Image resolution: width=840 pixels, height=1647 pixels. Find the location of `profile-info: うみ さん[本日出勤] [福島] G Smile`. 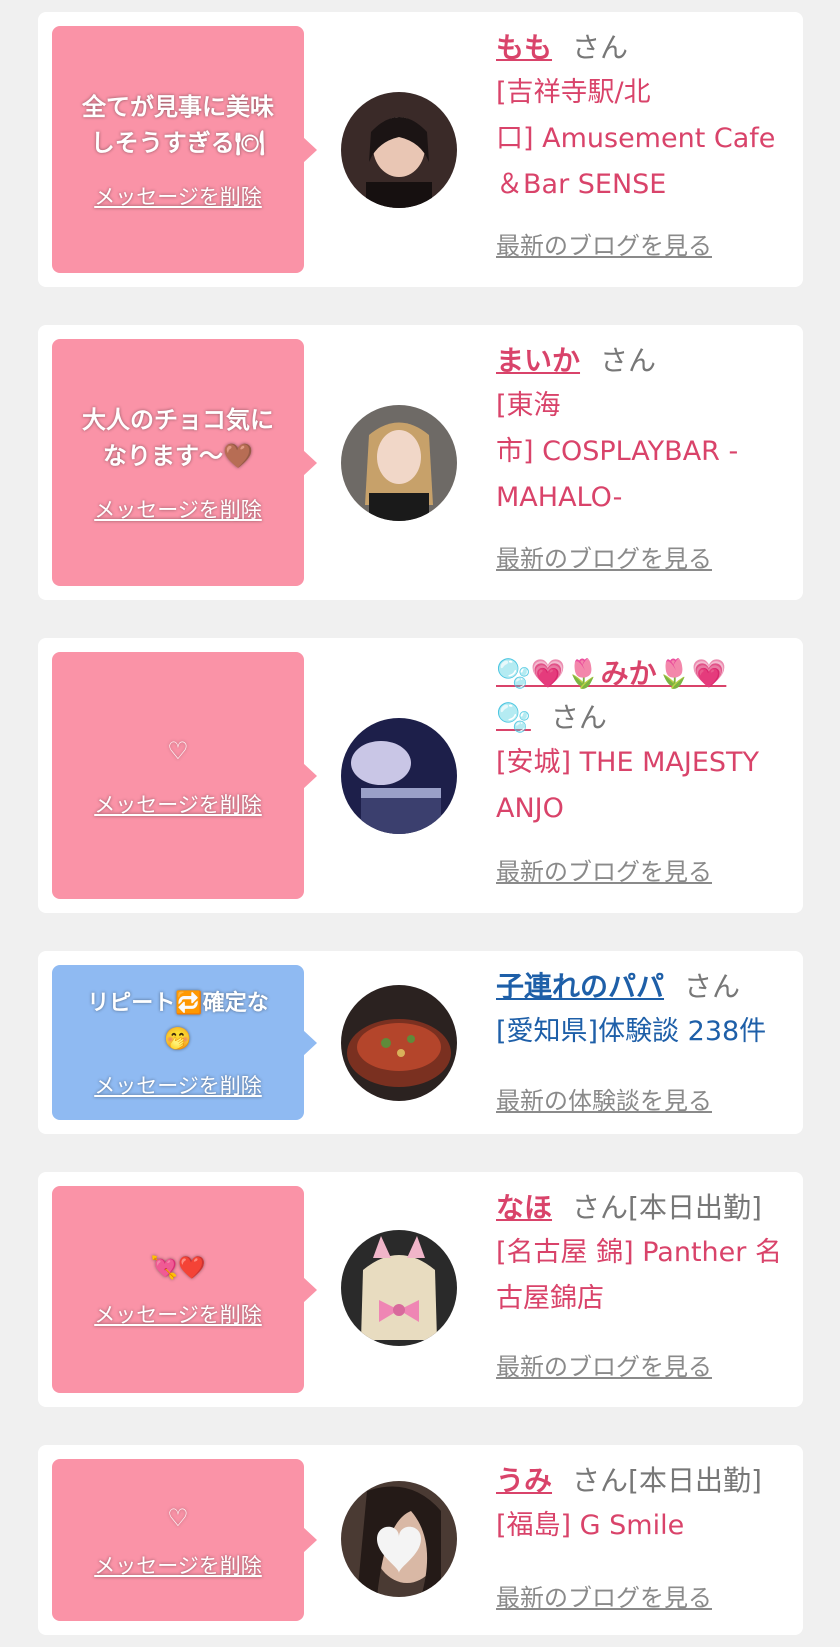

profile-info: うみ さん[本日出勤] [福島] G Smile is located at coordinates (645, 1504).